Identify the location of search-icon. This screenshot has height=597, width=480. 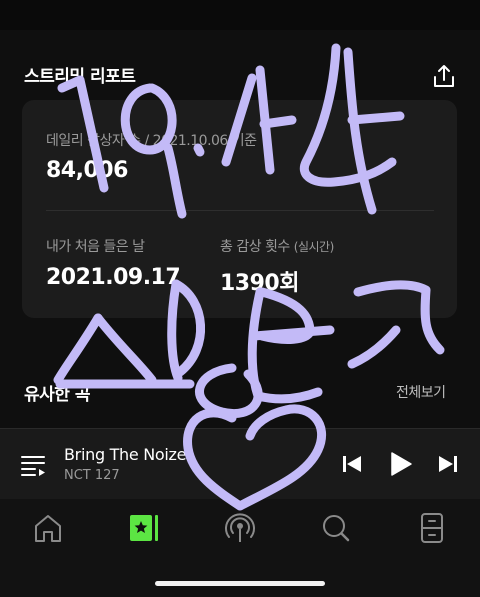
(336, 528).